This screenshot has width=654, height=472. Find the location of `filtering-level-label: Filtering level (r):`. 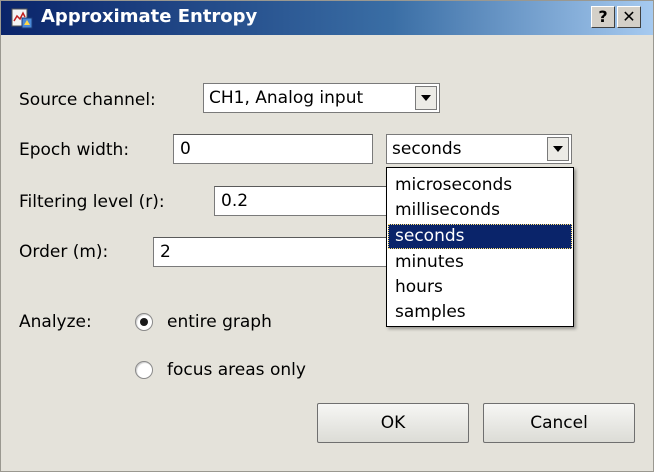

filtering-level-label: Filtering level (r): is located at coordinates (92, 202).